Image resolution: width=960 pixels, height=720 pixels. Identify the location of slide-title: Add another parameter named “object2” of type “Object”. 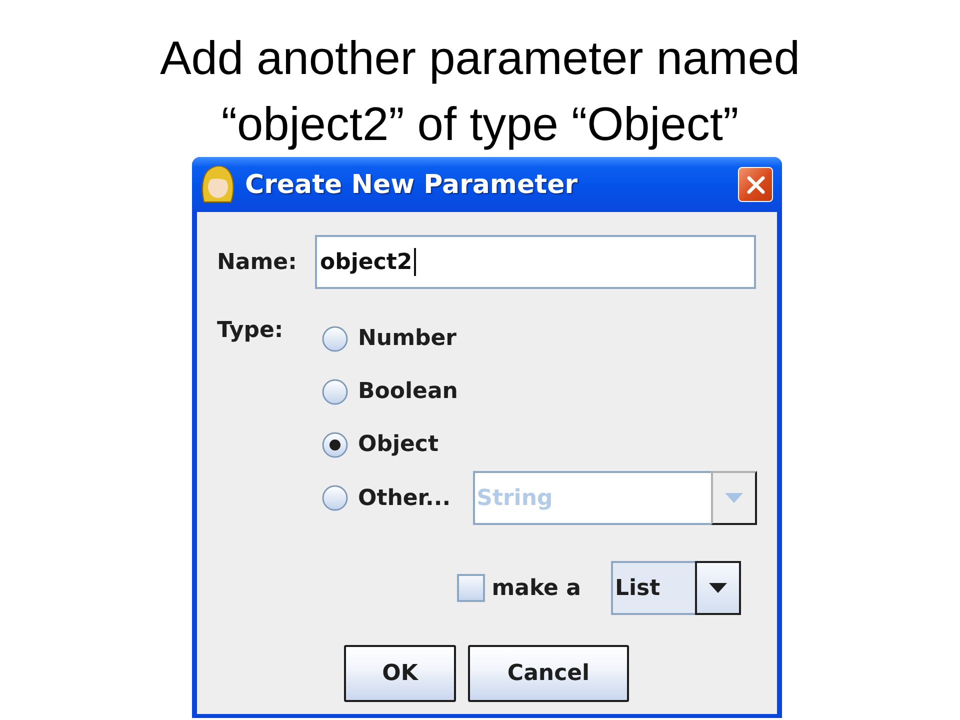
(480, 91).